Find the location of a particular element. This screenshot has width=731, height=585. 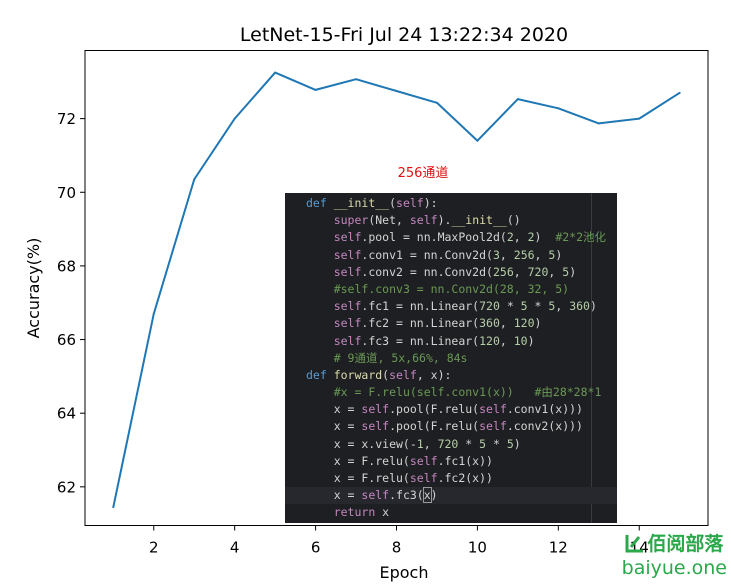

code-line: self.fc1 = nn.Linear(720 * 5 * 5, 360) is located at coordinates (451, 306).